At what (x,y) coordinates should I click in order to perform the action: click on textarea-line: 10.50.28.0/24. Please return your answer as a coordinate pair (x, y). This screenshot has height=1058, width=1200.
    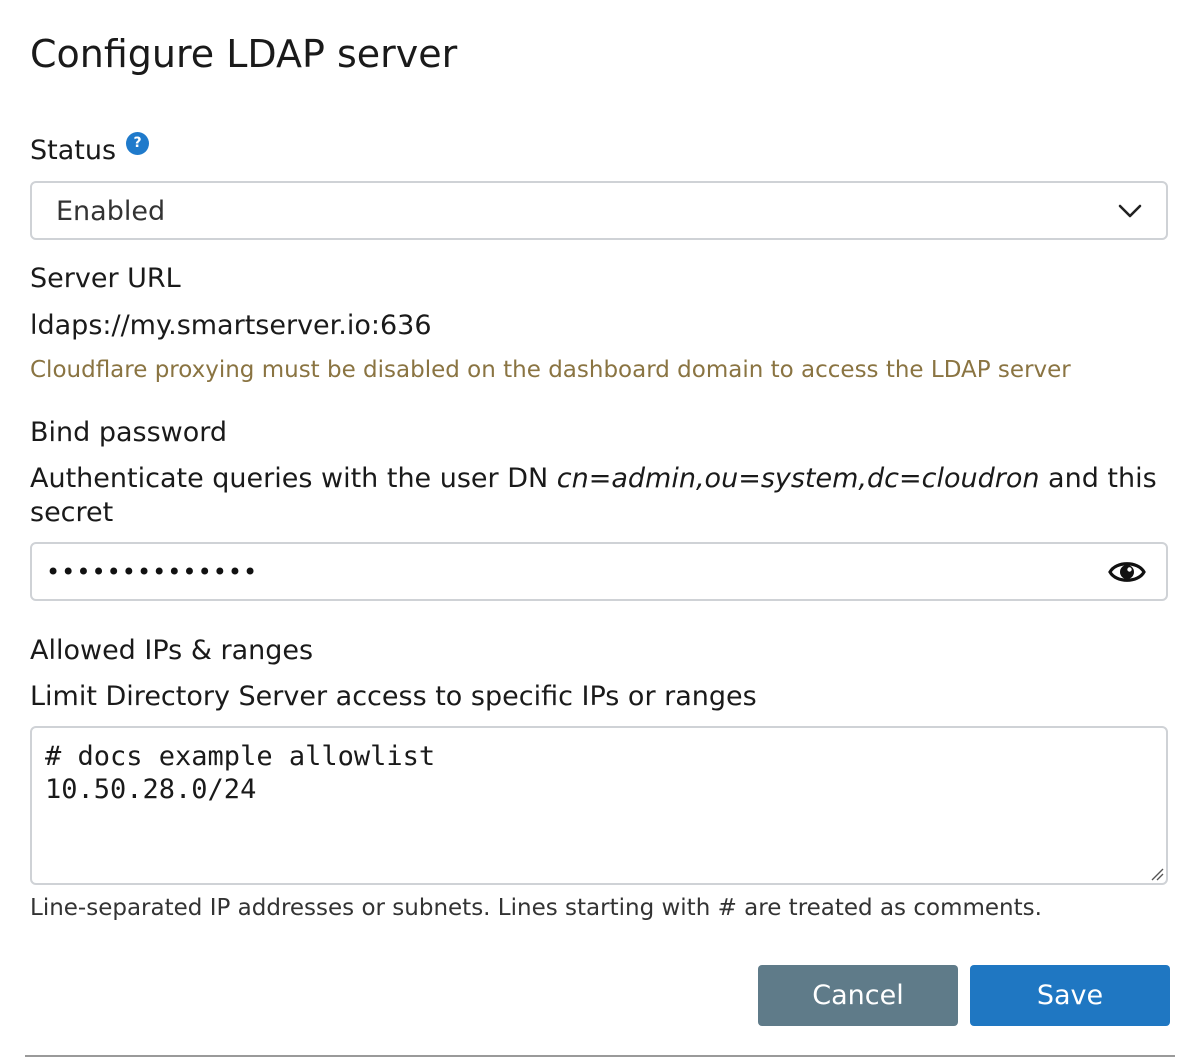
    Looking at the image, I should click on (151, 789).